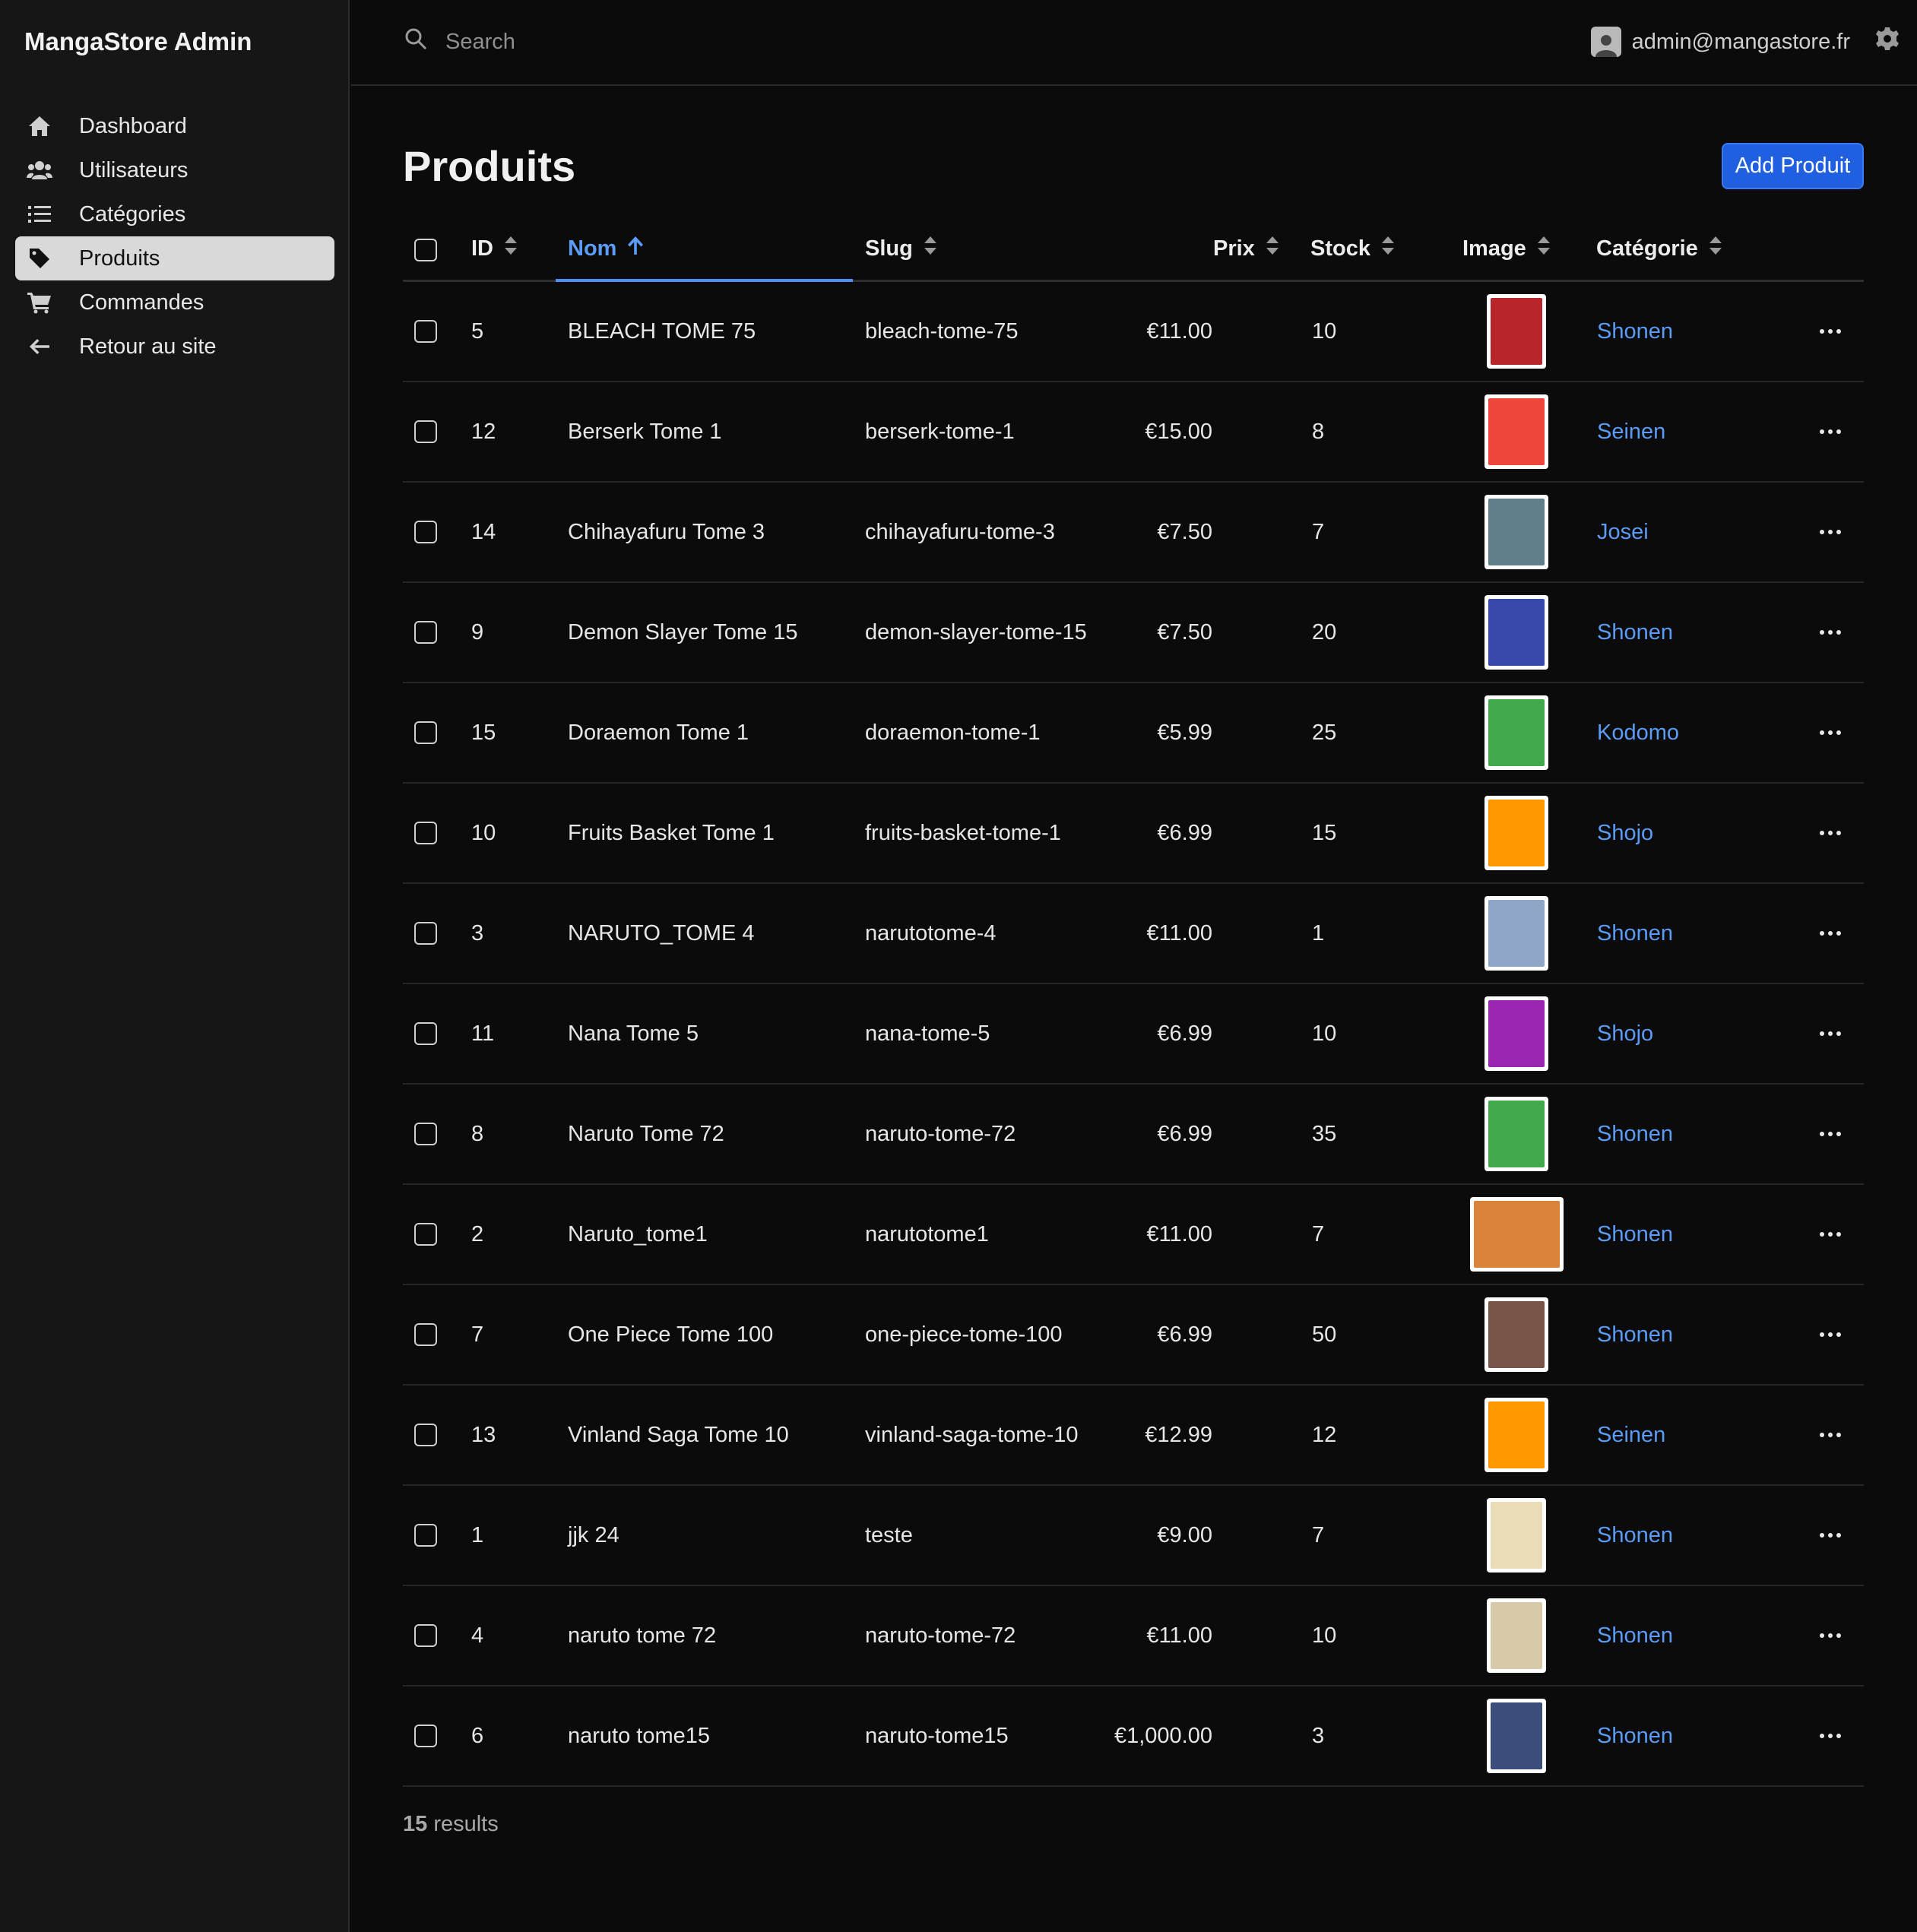 Image resolution: width=1917 pixels, height=1932 pixels. Describe the element at coordinates (662, 331) in the screenshot. I see `cell-nom: BLEACH TOME 75` at that location.